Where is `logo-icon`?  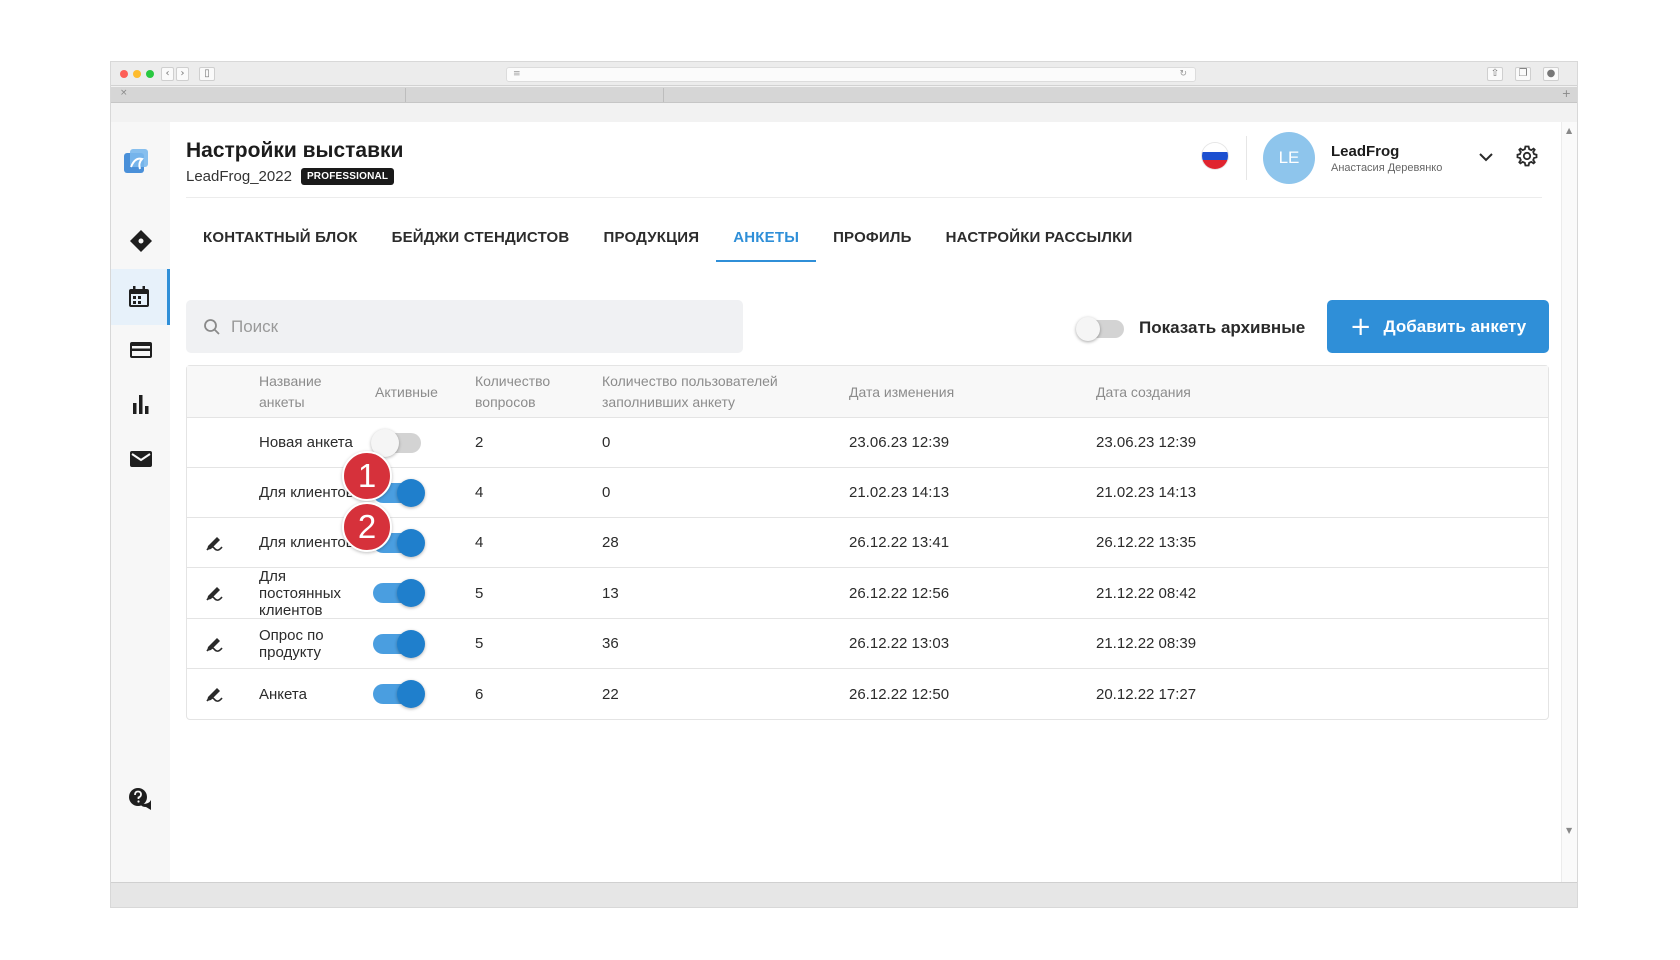
logo-icon is located at coordinates (136, 161).